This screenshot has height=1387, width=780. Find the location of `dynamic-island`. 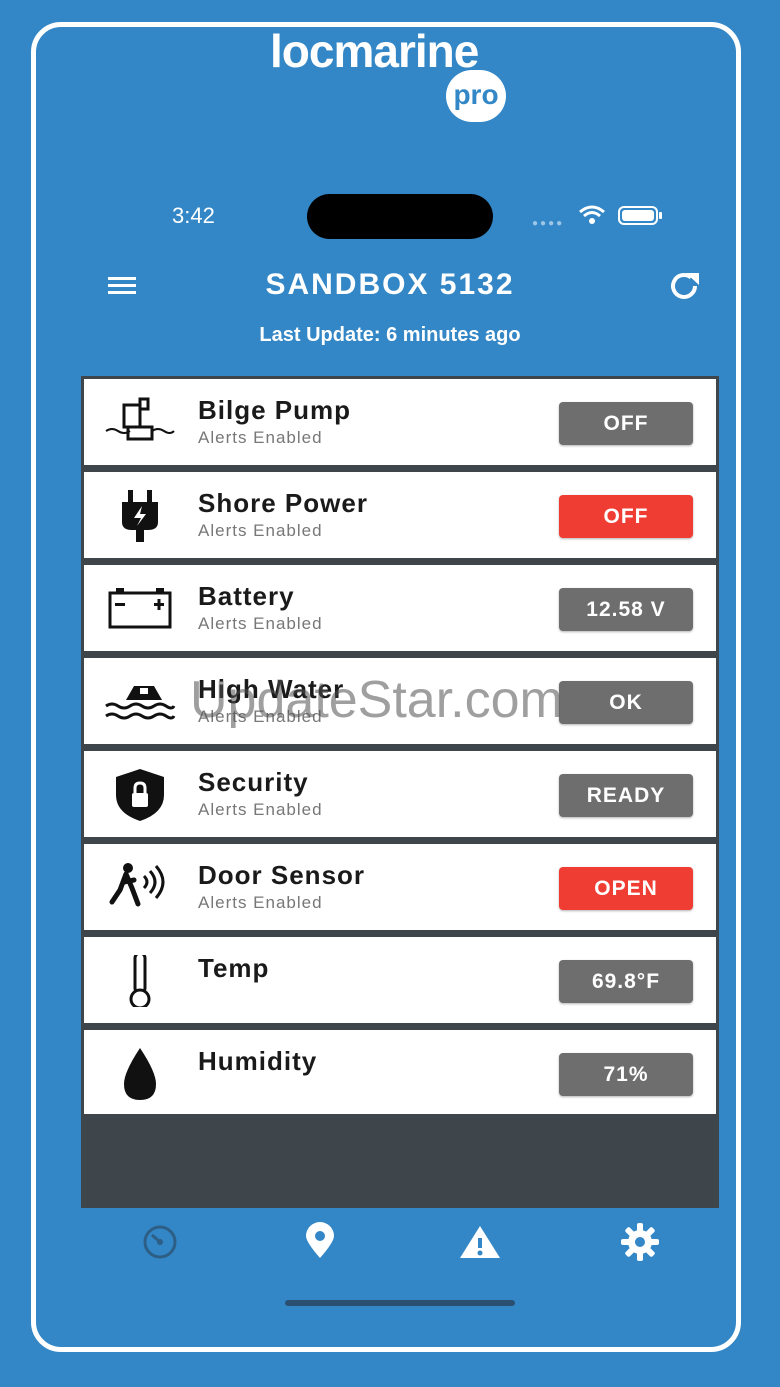

dynamic-island is located at coordinates (400, 216).